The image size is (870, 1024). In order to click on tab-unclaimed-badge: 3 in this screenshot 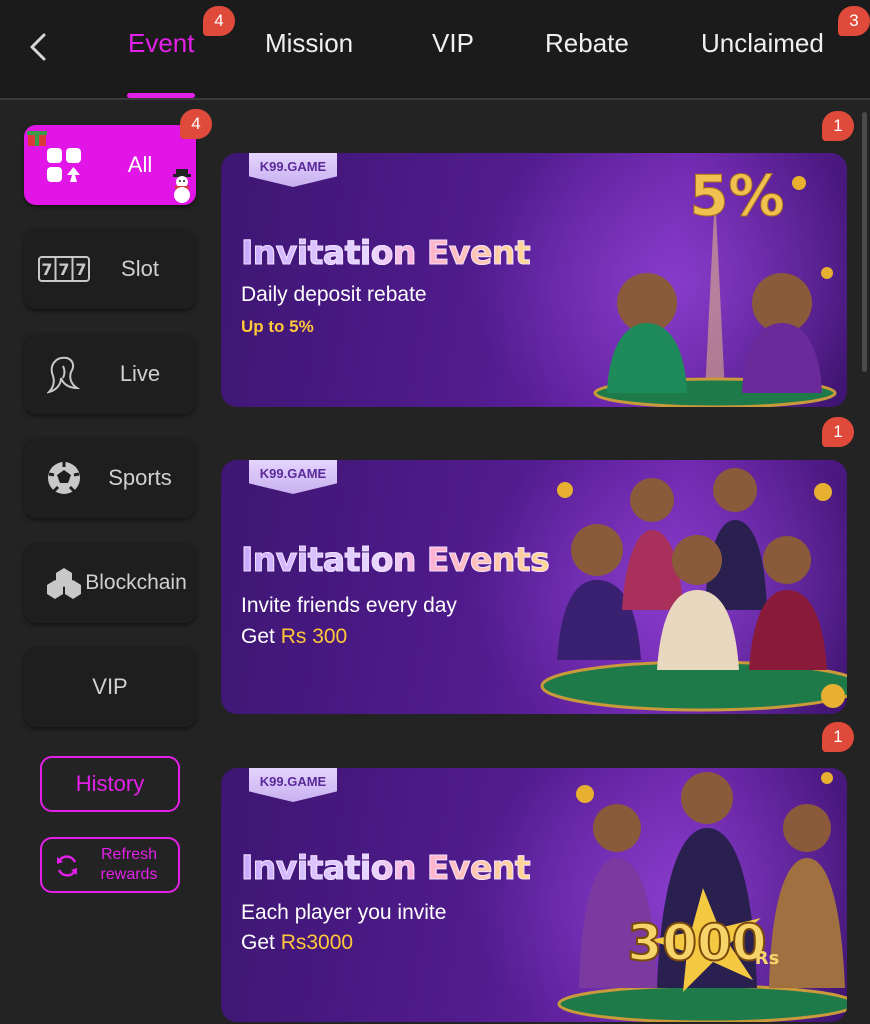, I will do `click(854, 21)`.